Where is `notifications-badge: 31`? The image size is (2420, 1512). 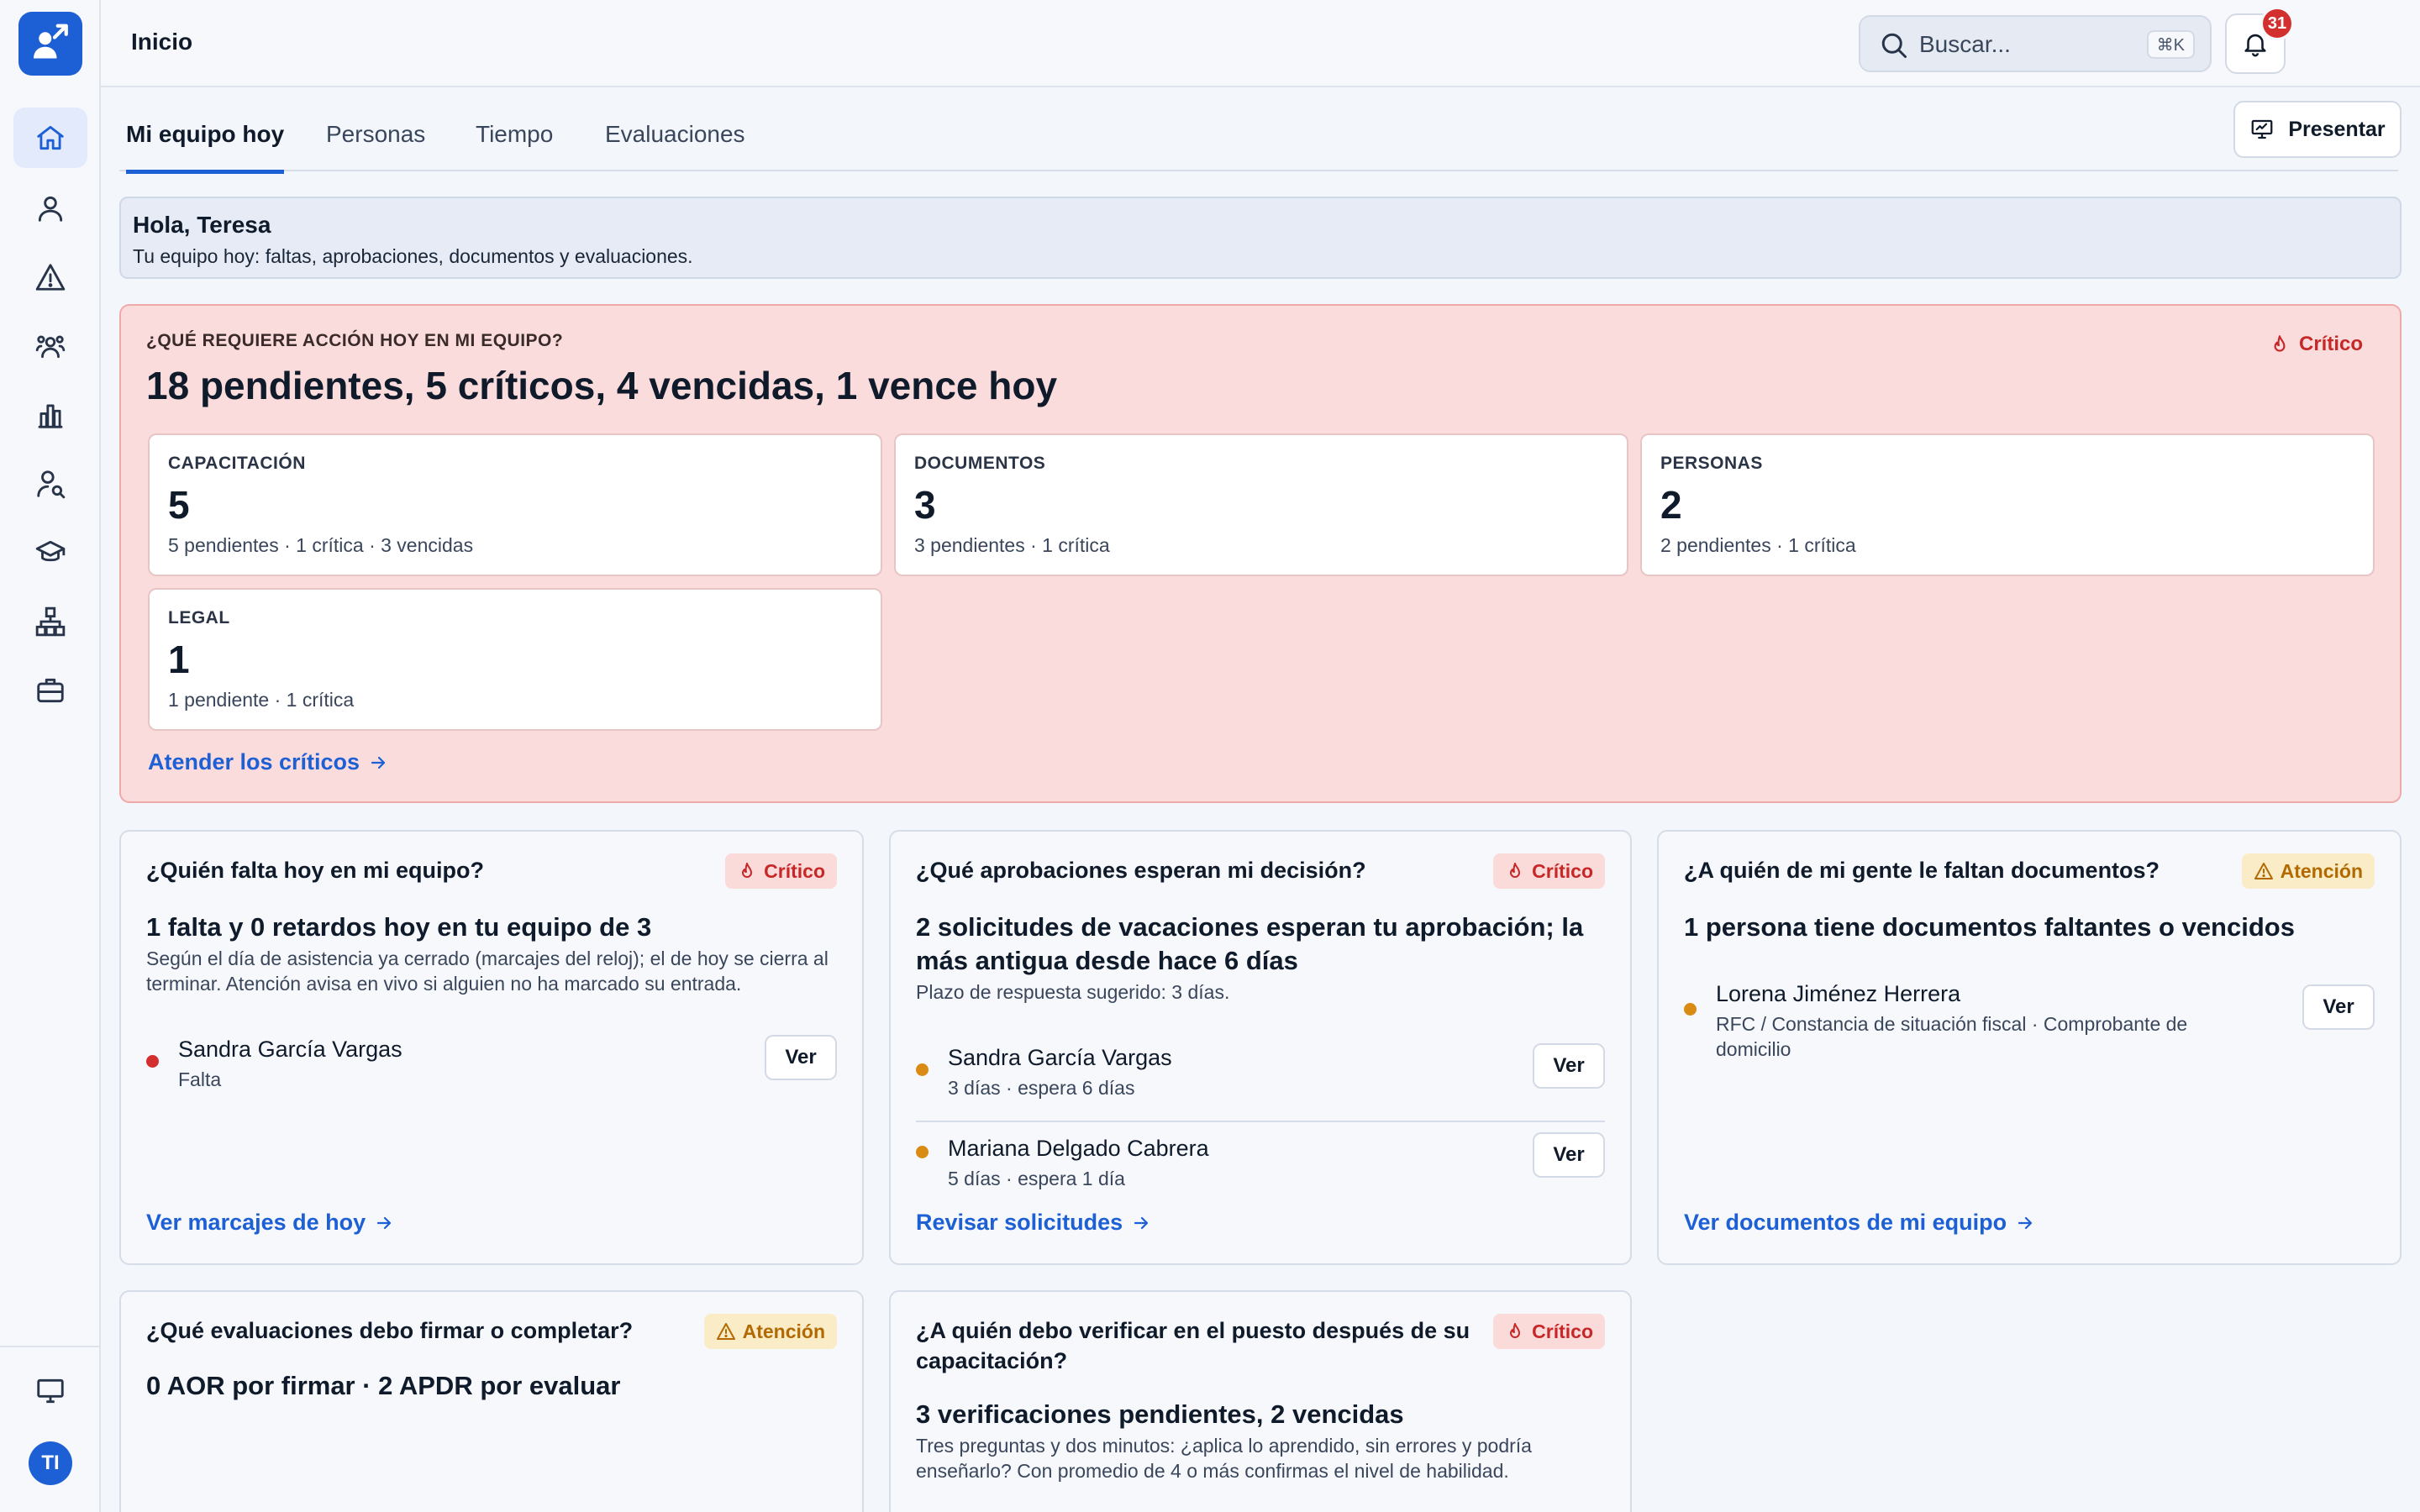
notifications-badge: 31 is located at coordinates (2277, 23).